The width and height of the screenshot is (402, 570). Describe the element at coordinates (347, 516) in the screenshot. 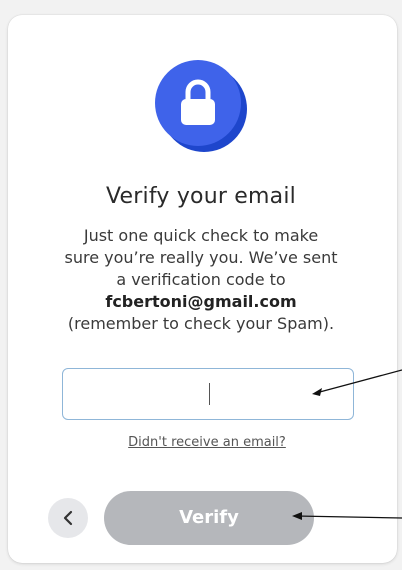

I see `annotation-arrow-verify` at that location.